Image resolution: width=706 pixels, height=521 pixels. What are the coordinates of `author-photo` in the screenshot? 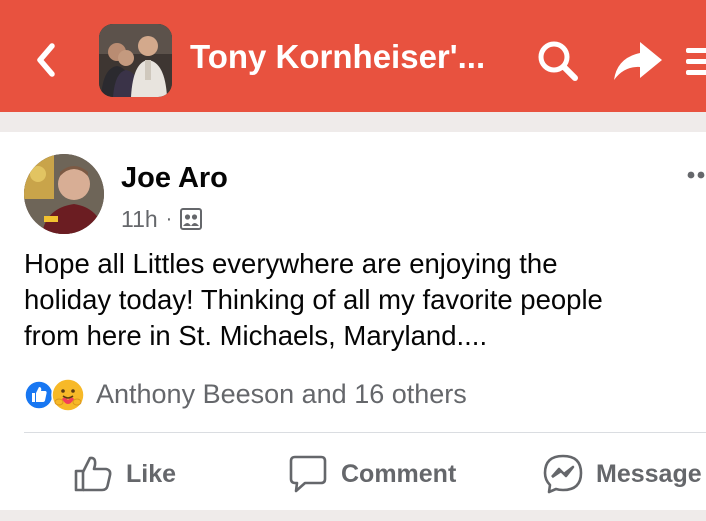 It's located at (64, 194).